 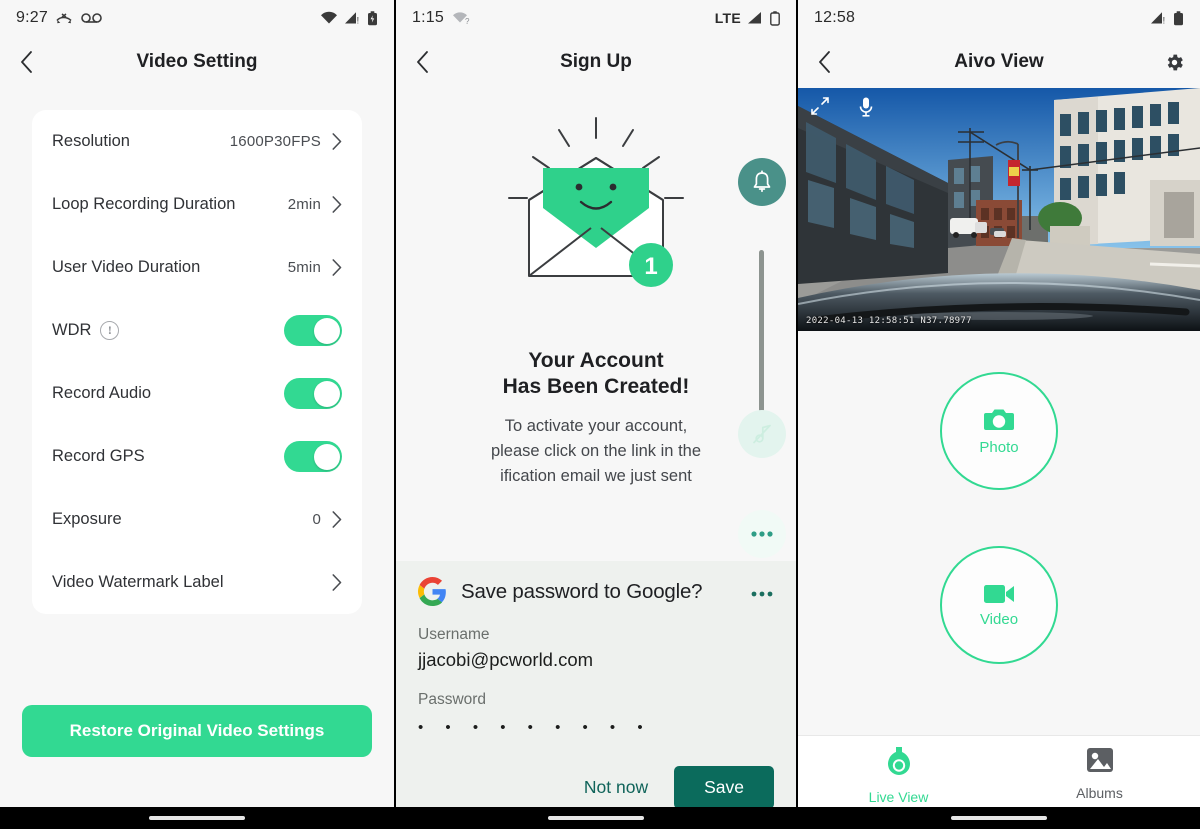 What do you see at coordinates (616, 787) in the screenshot?
I see `not-now-button: Not now` at bounding box center [616, 787].